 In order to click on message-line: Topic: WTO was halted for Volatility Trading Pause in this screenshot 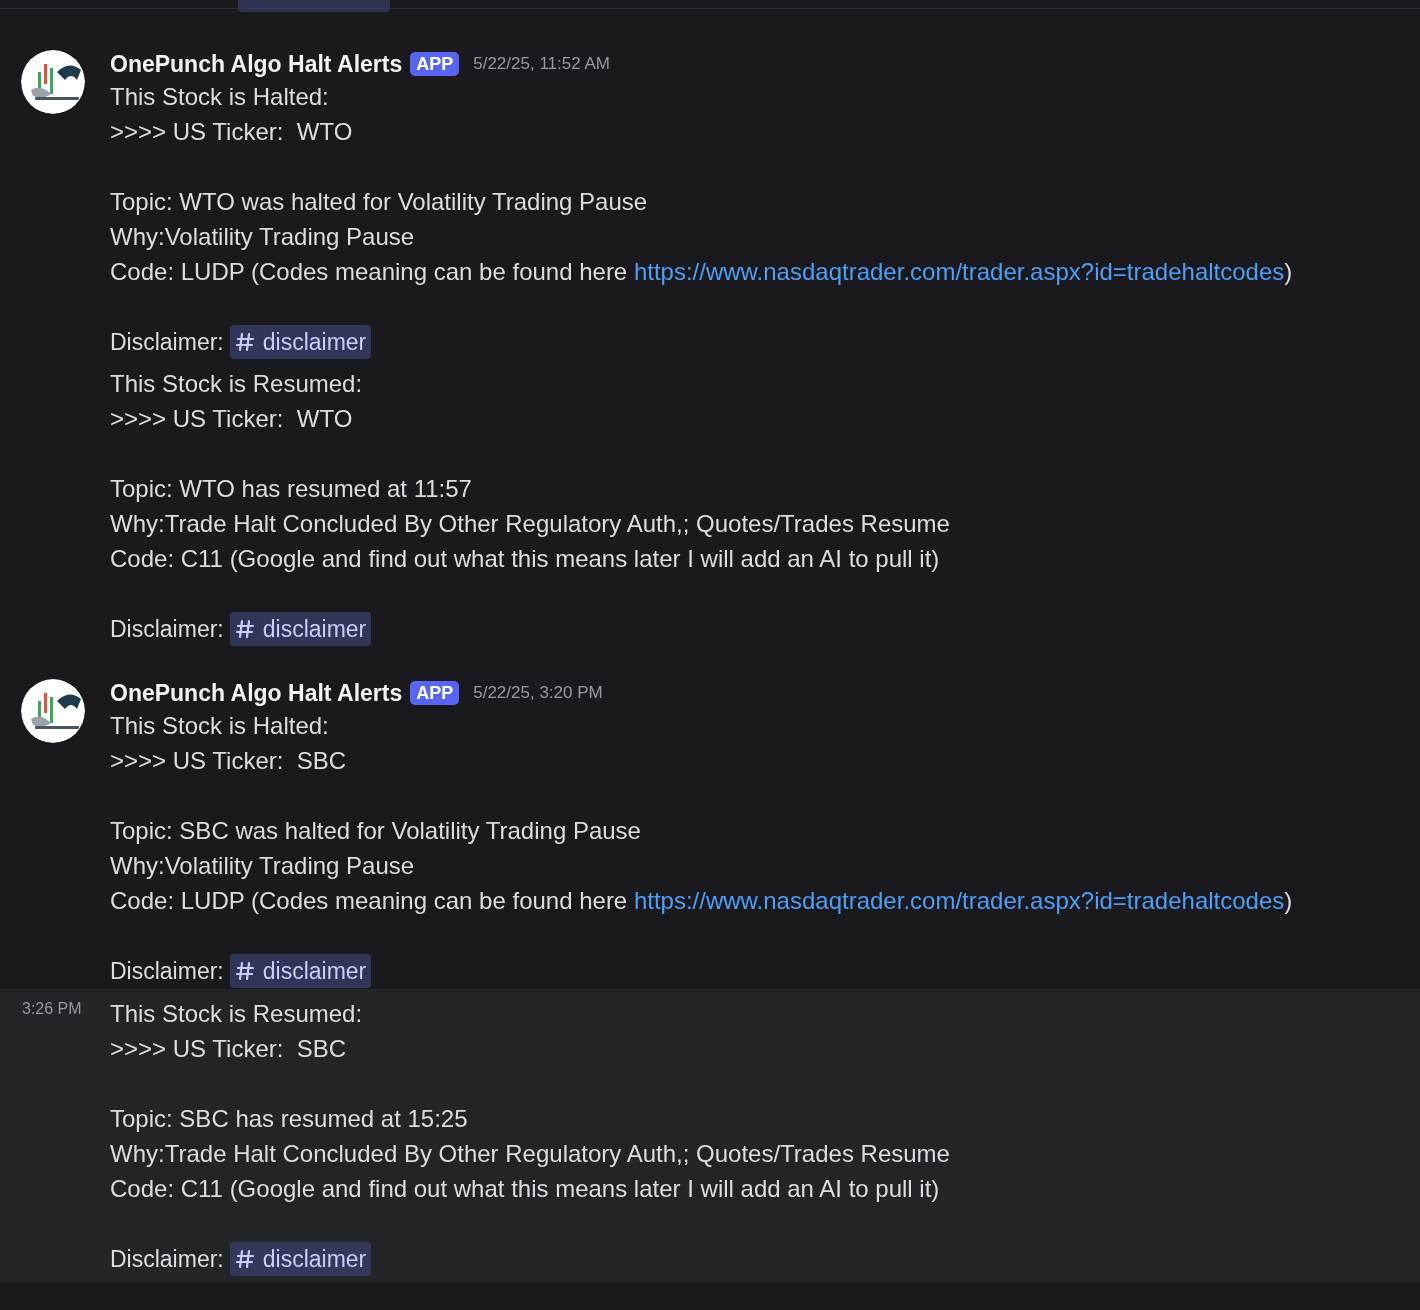, I will do `click(379, 202)`.